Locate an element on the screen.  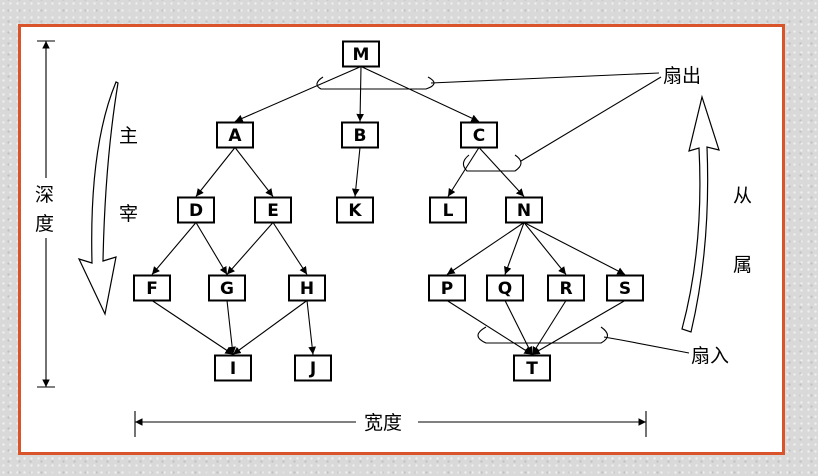
module-node-g: G is located at coordinates (227, 288).